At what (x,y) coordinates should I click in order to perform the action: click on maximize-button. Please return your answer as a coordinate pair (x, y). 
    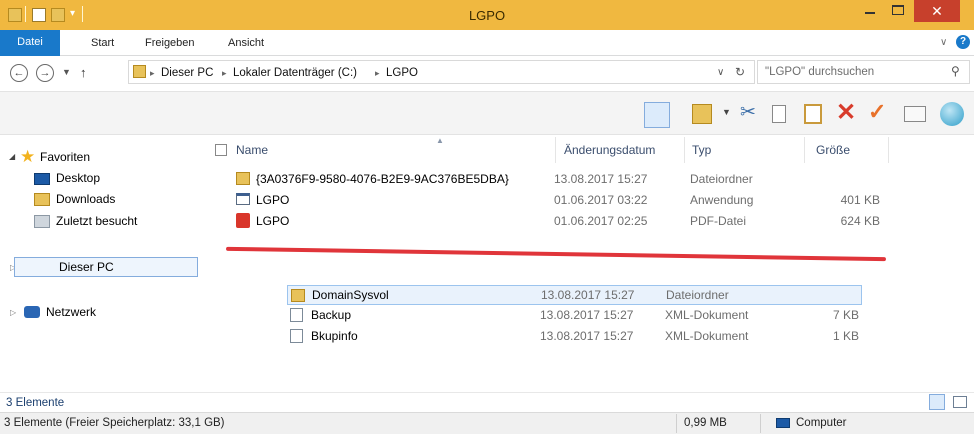
    Looking at the image, I should click on (898, 11).